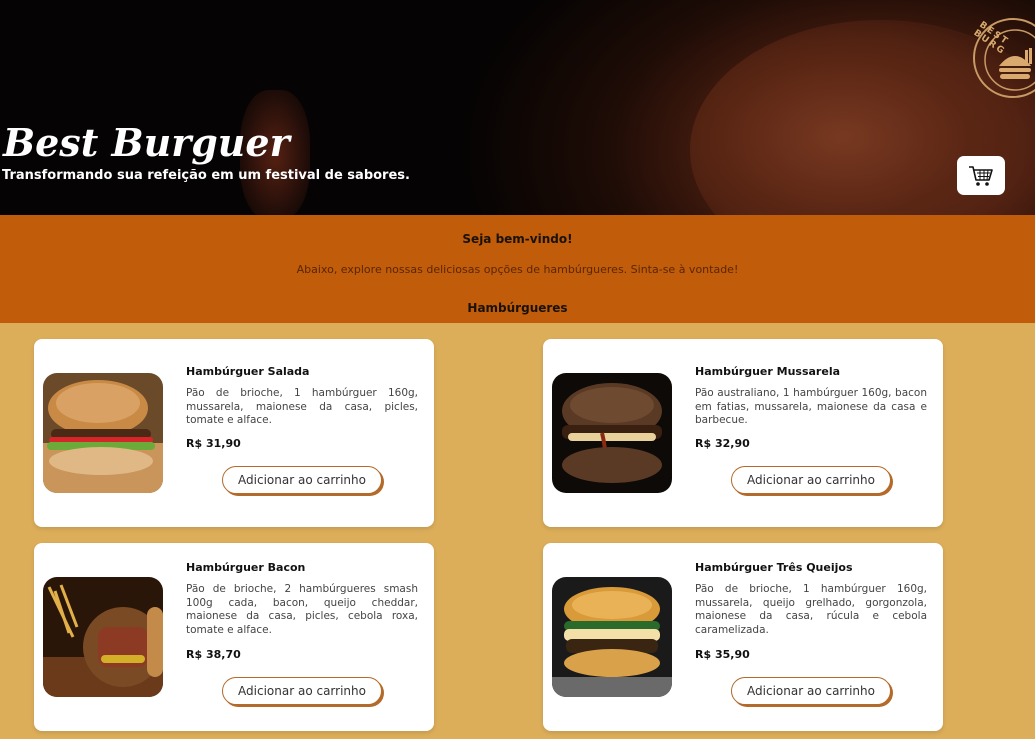 This screenshot has width=1035, height=739. What do you see at coordinates (768, 371) in the screenshot?
I see `product-name: Hambúrguer Mussarela` at bounding box center [768, 371].